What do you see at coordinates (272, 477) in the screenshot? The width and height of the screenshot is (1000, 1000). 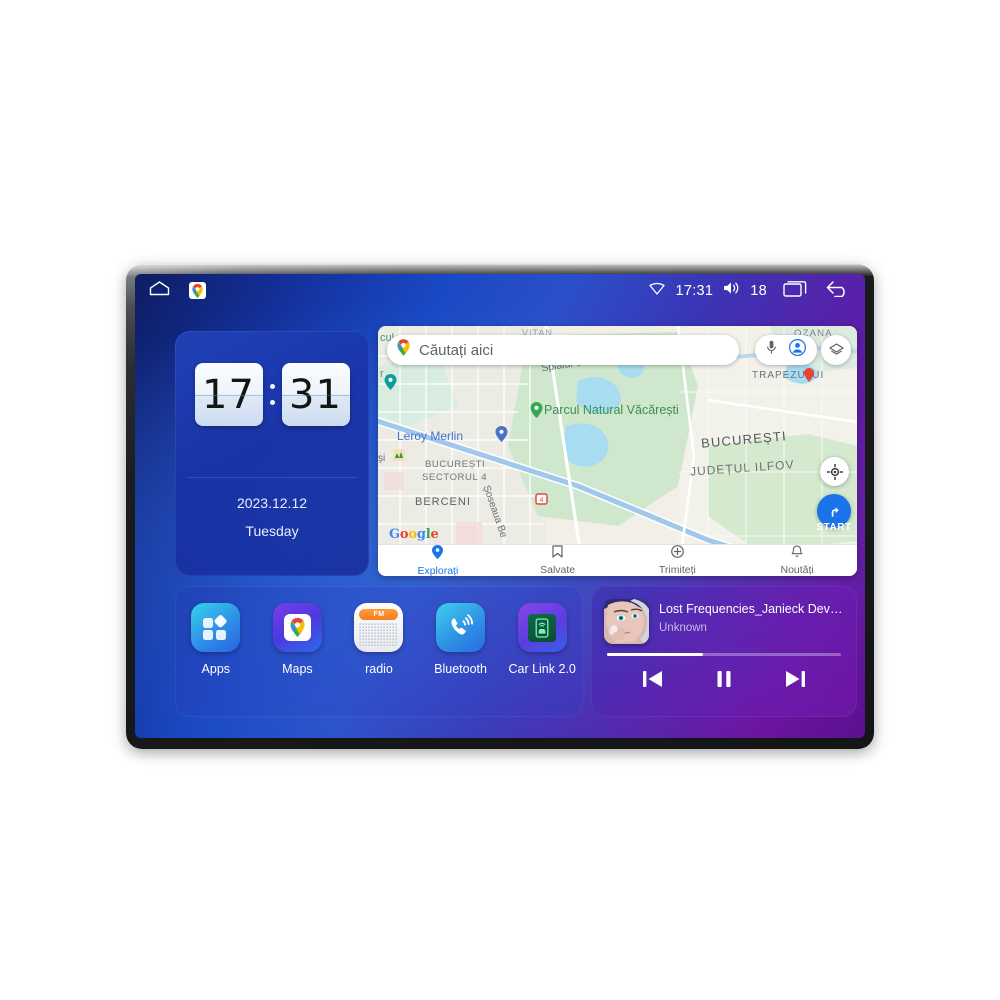 I see `clock-divider` at bounding box center [272, 477].